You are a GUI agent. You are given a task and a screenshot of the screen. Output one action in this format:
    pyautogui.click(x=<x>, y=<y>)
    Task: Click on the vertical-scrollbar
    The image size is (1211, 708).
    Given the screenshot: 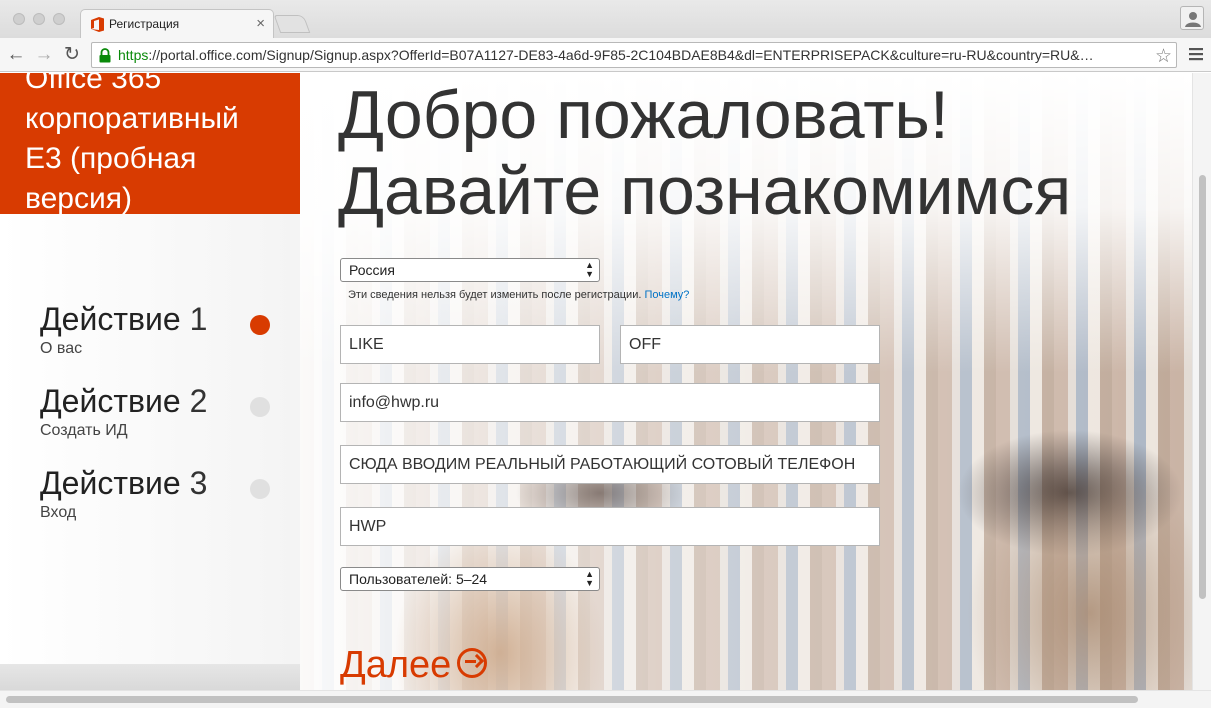 What is the action you would take?
    pyautogui.click(x=1201, y=381)
    